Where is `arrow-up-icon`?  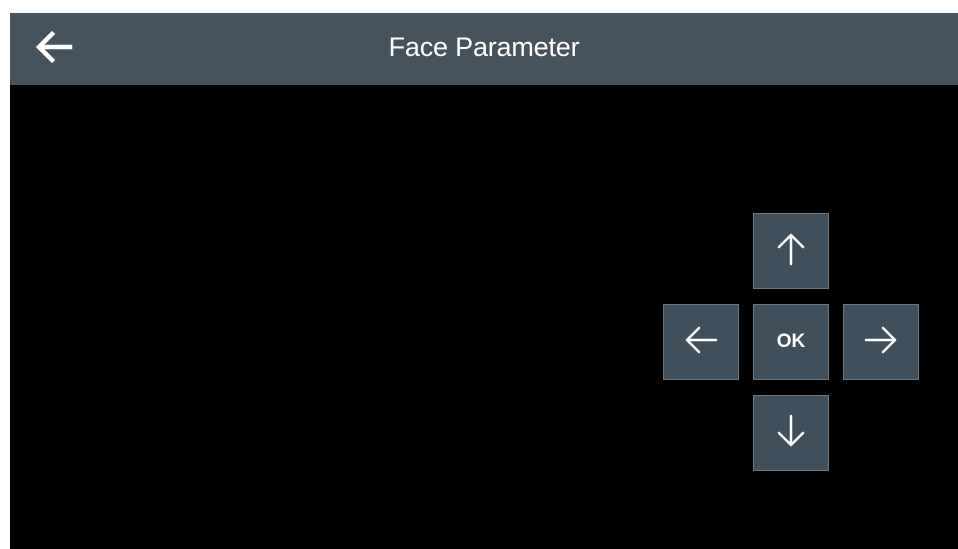
arrow-up-icon is located at coordinates (791, 251).